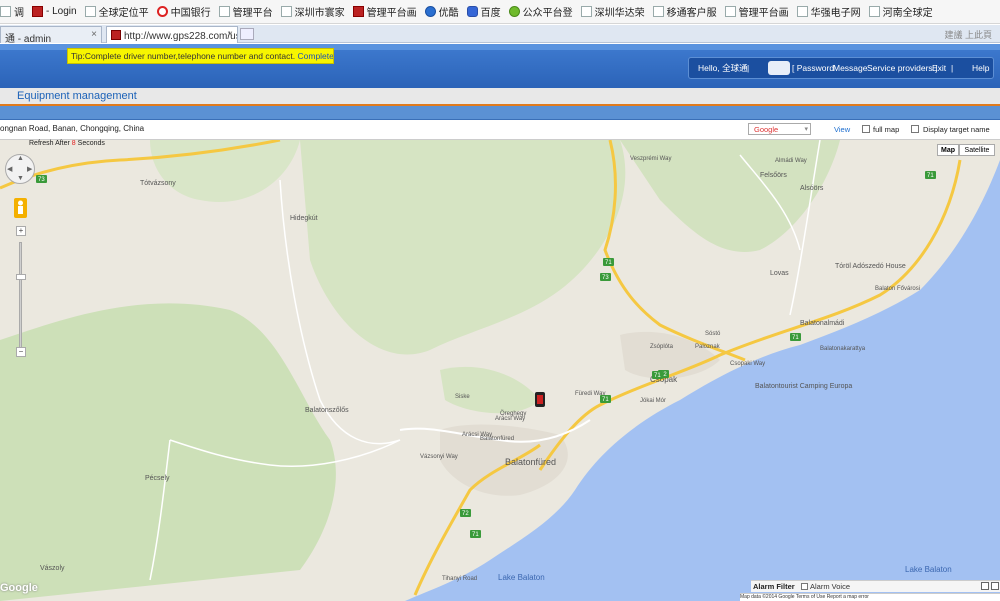 The image size is (1000, 601). I want to click on display-target-name-checkbox, so click(915, 129).